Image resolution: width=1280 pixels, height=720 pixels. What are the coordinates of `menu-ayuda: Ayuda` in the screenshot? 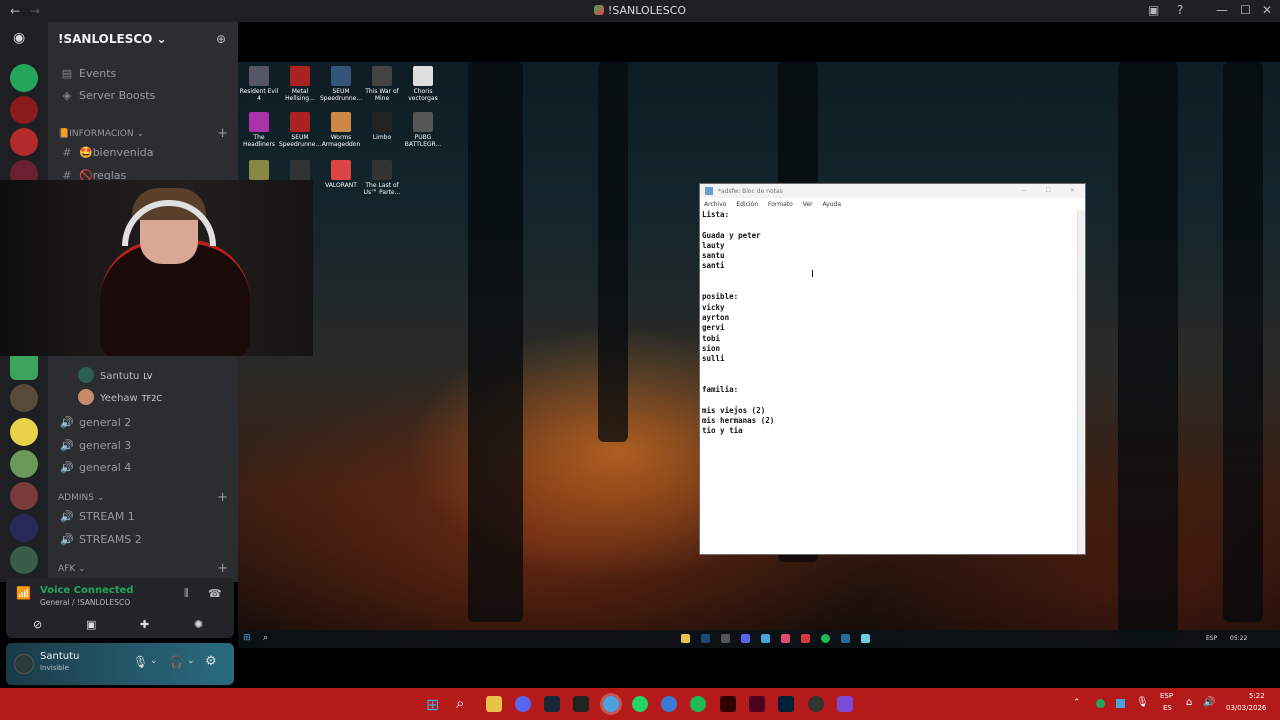 It's located at (831, 204).